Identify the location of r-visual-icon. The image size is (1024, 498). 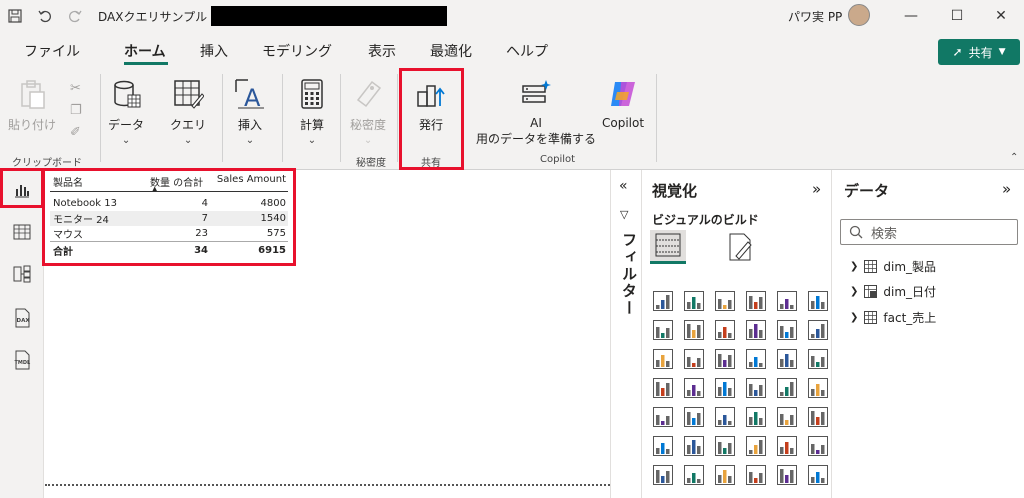
(819, 418).